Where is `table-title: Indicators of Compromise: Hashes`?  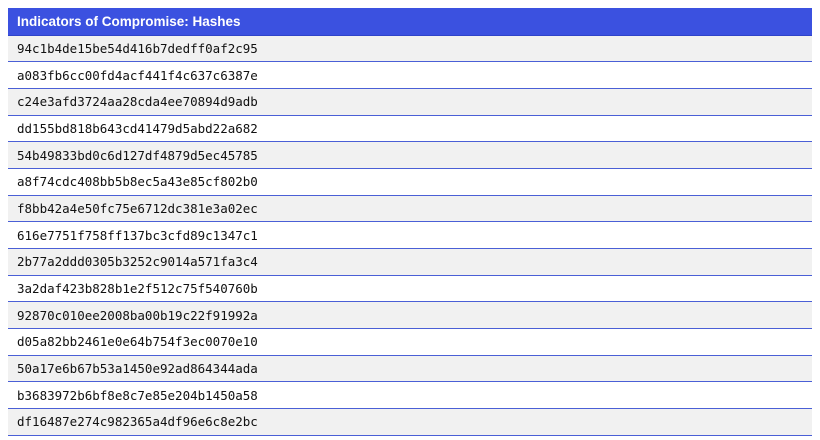 table-title: Indicators of Compromise: Hashes is located at coordinates (410, 22).